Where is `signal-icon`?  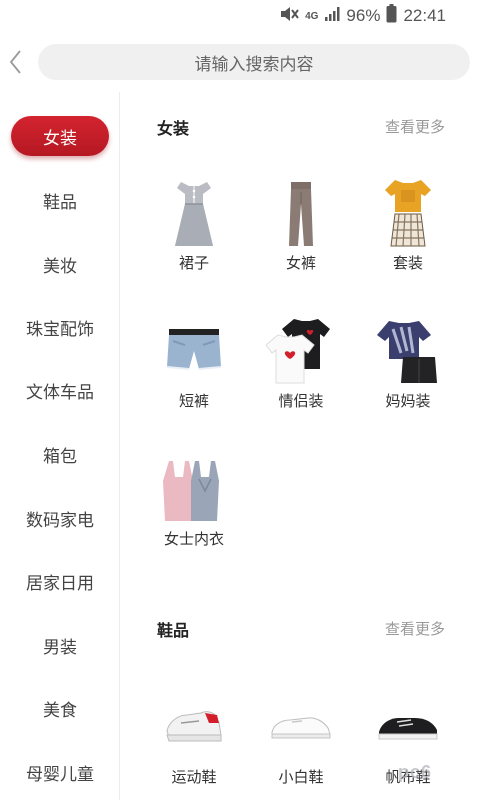 signal-icon is located at coordinates (332, 16).